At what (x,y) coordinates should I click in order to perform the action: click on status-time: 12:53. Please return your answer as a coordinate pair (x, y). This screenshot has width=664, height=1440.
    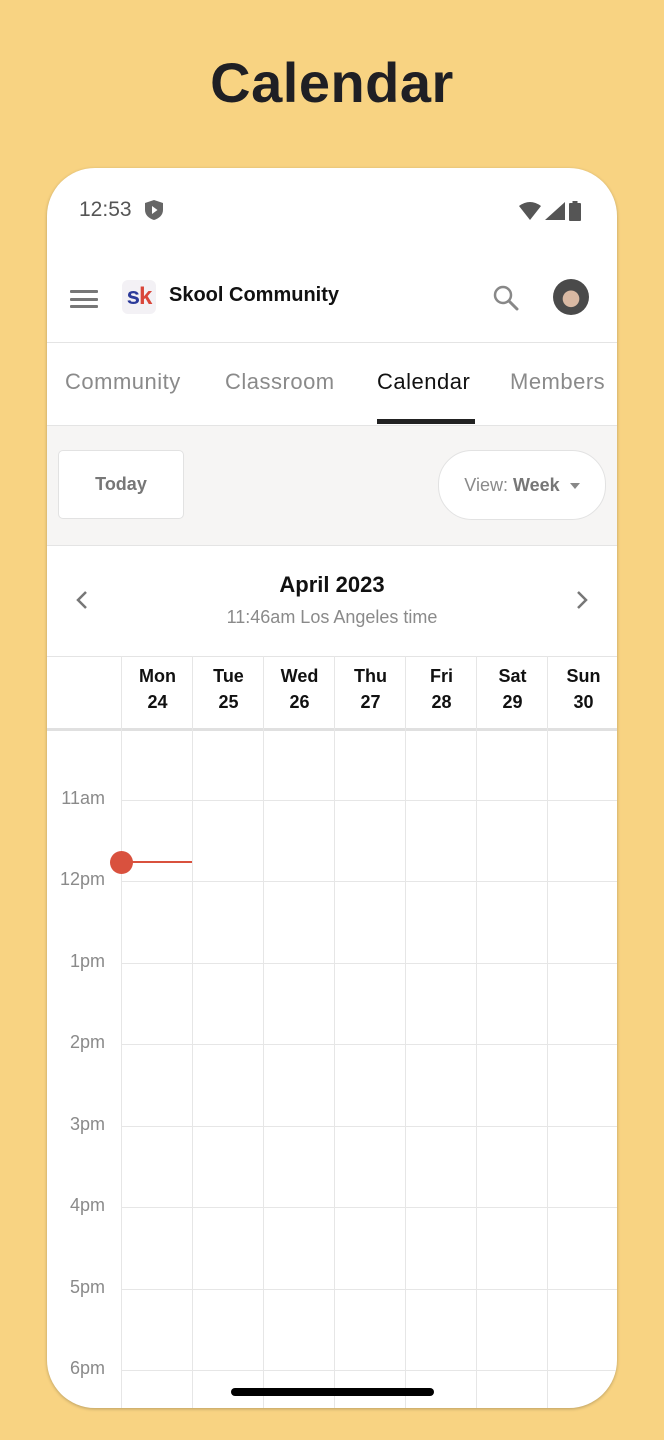
    Looking at the image, I should click on (105, 209).